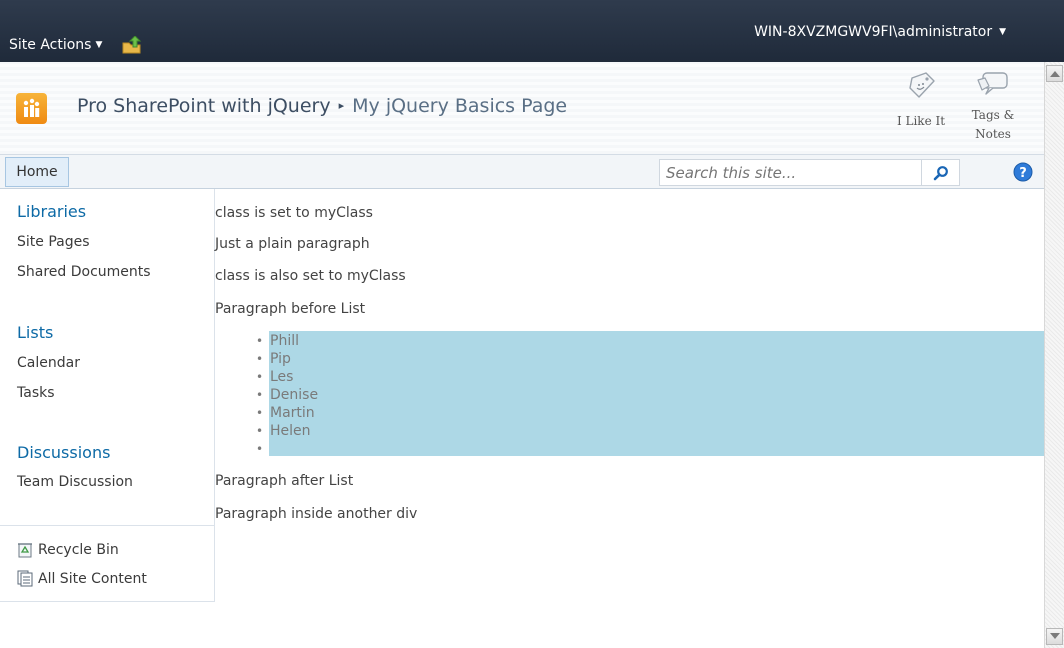 The image size is (1064, 648). What do you see at coordinates (275, 377) in the screenshot?
I see `list-item: • Les` at bounding box center [275, 377].